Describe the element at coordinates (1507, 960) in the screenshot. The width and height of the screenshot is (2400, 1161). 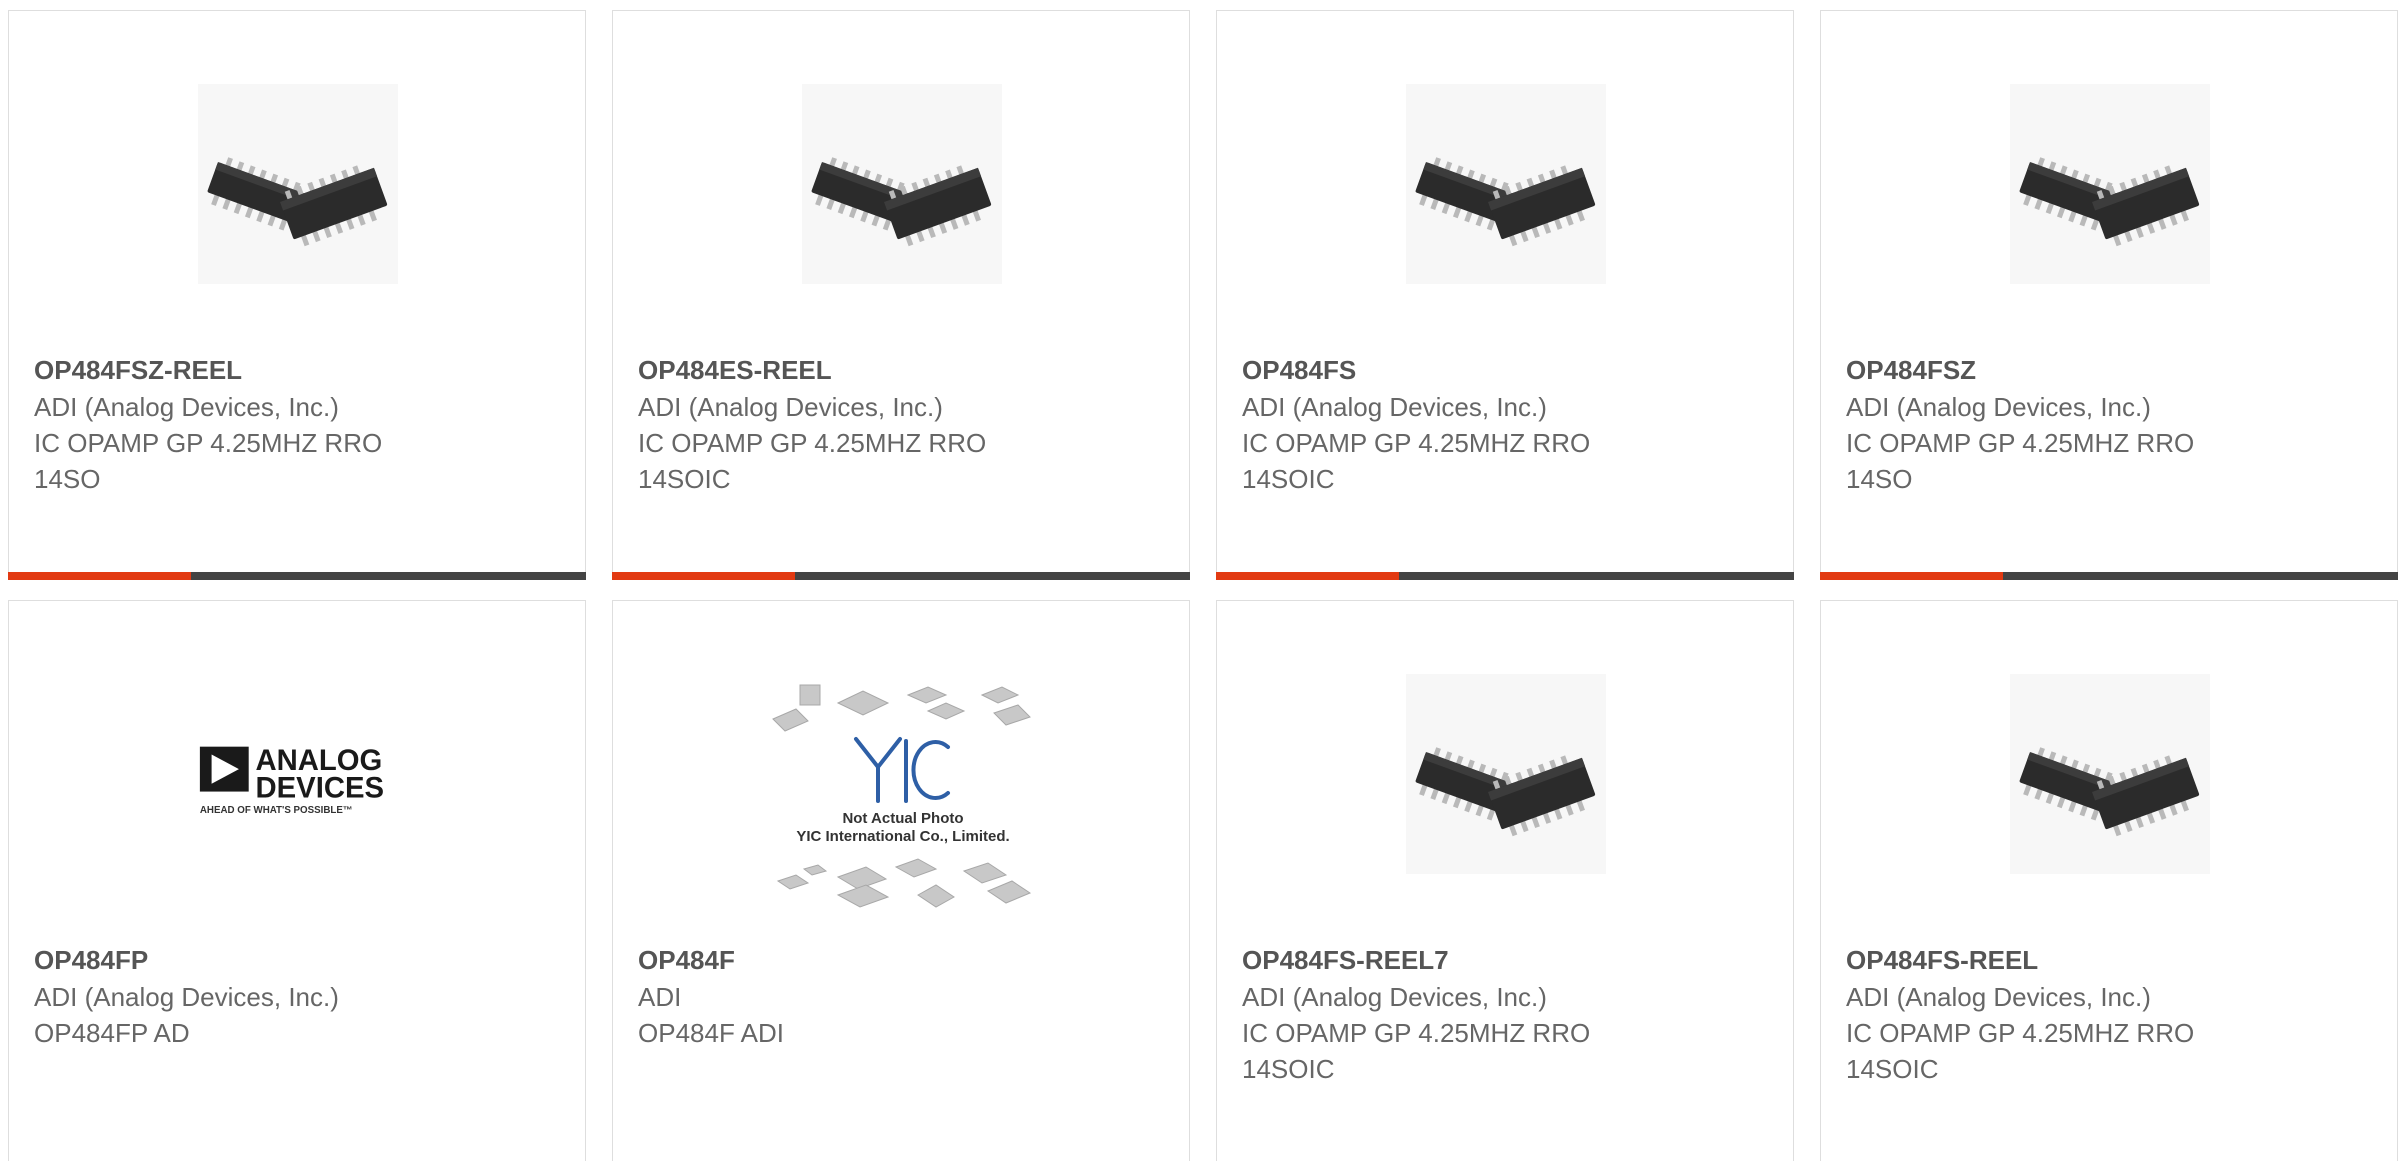
I see `part-number-link: OP484FS-REEL7` at that location.